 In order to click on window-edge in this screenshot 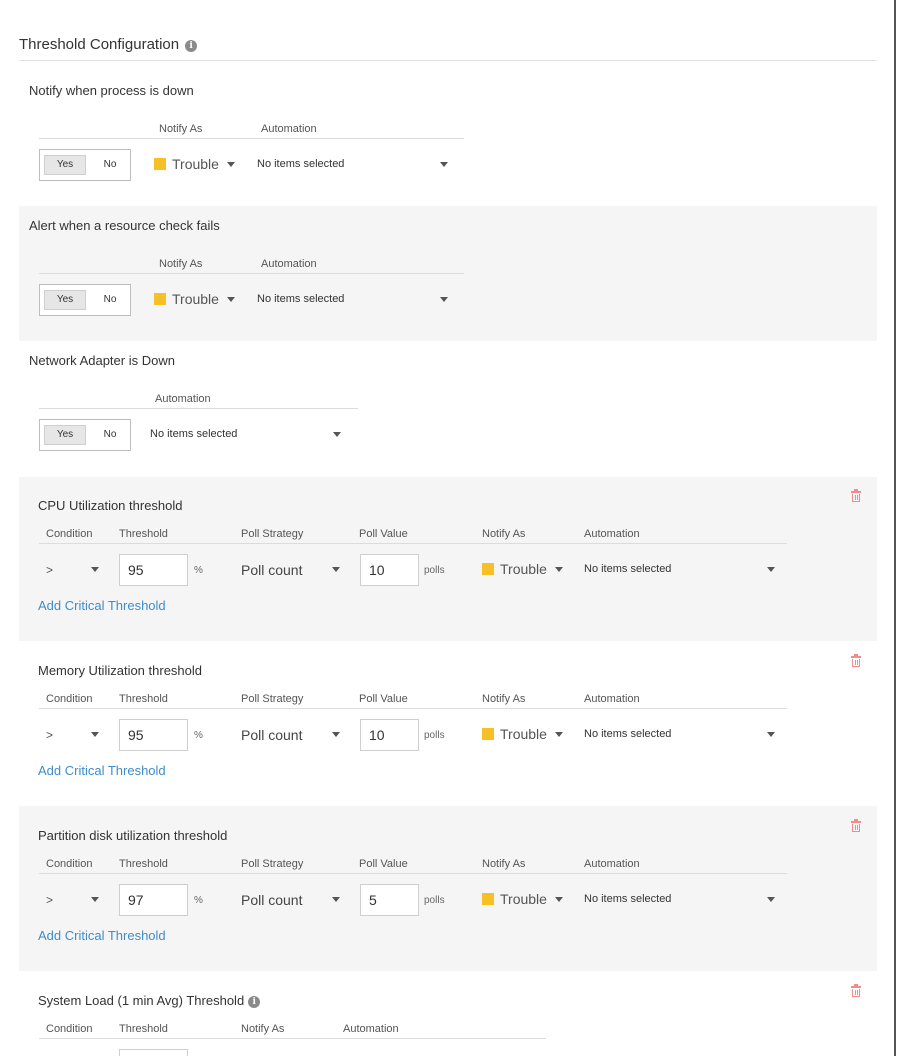, I will do `click(895, 528)`.